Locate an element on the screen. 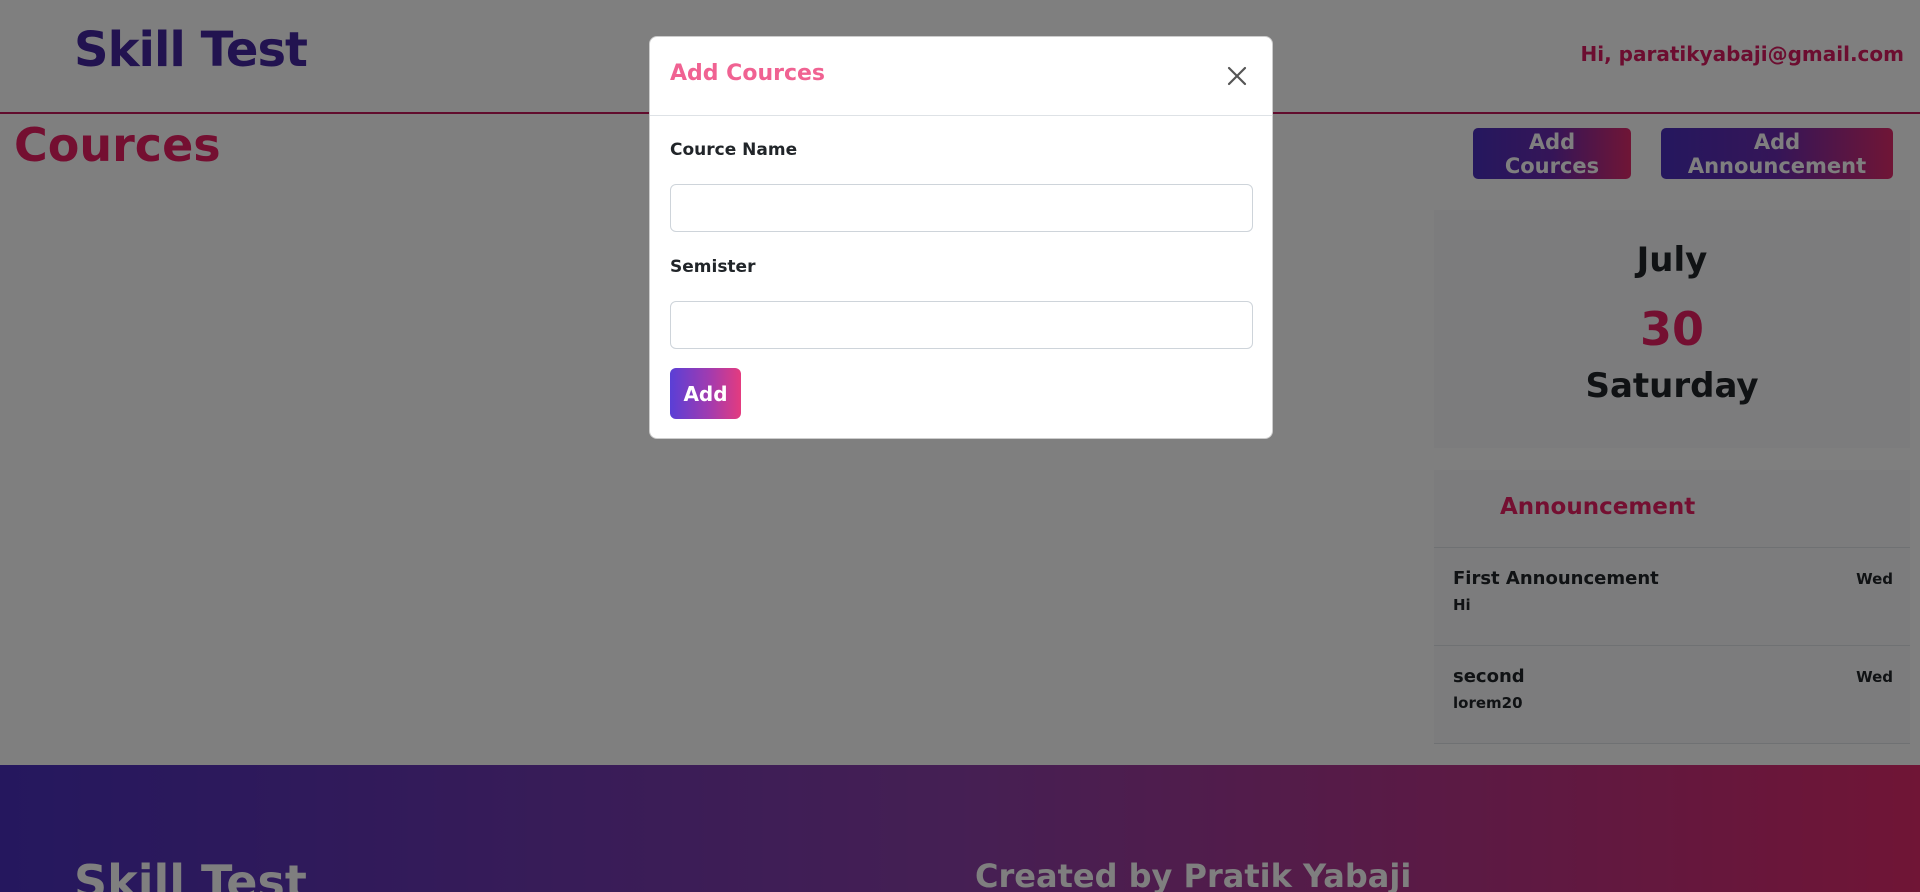 The image size is (1920, 892). course-name-label: Cource Name is located at coordinates (734, 150).